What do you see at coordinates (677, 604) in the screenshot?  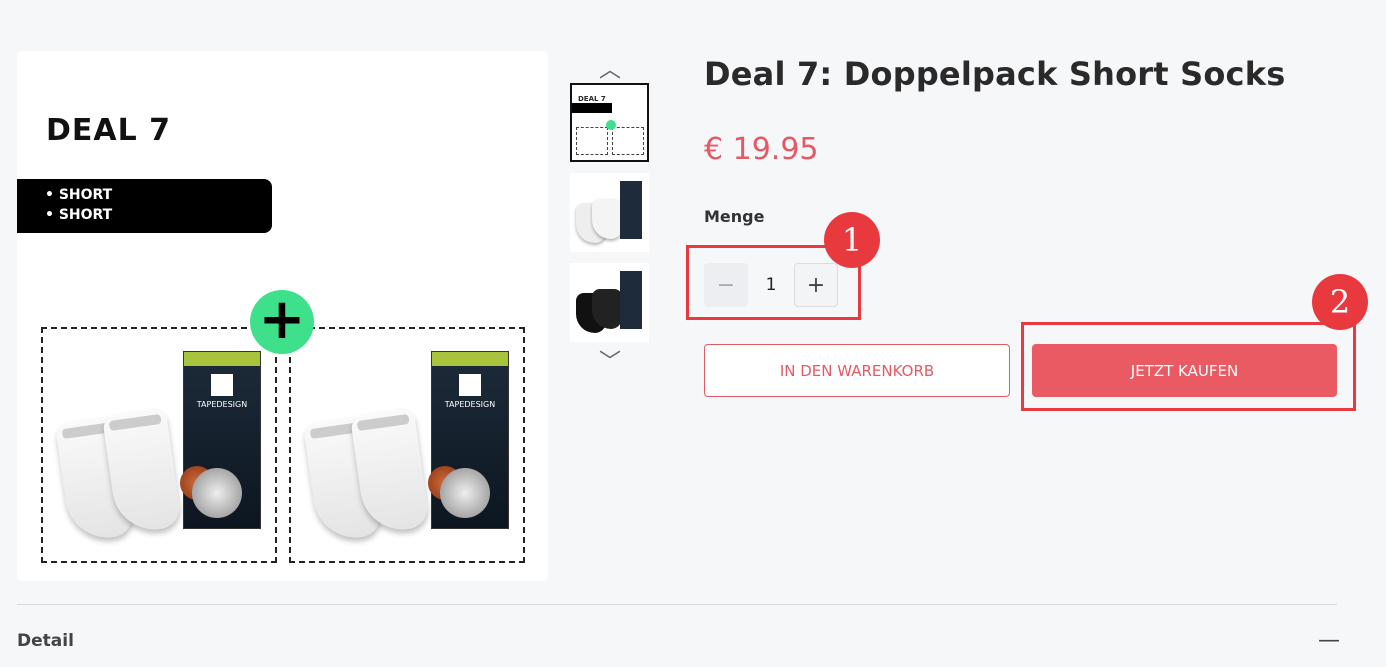 I see `section-divider` at bounding box center [677, 604].